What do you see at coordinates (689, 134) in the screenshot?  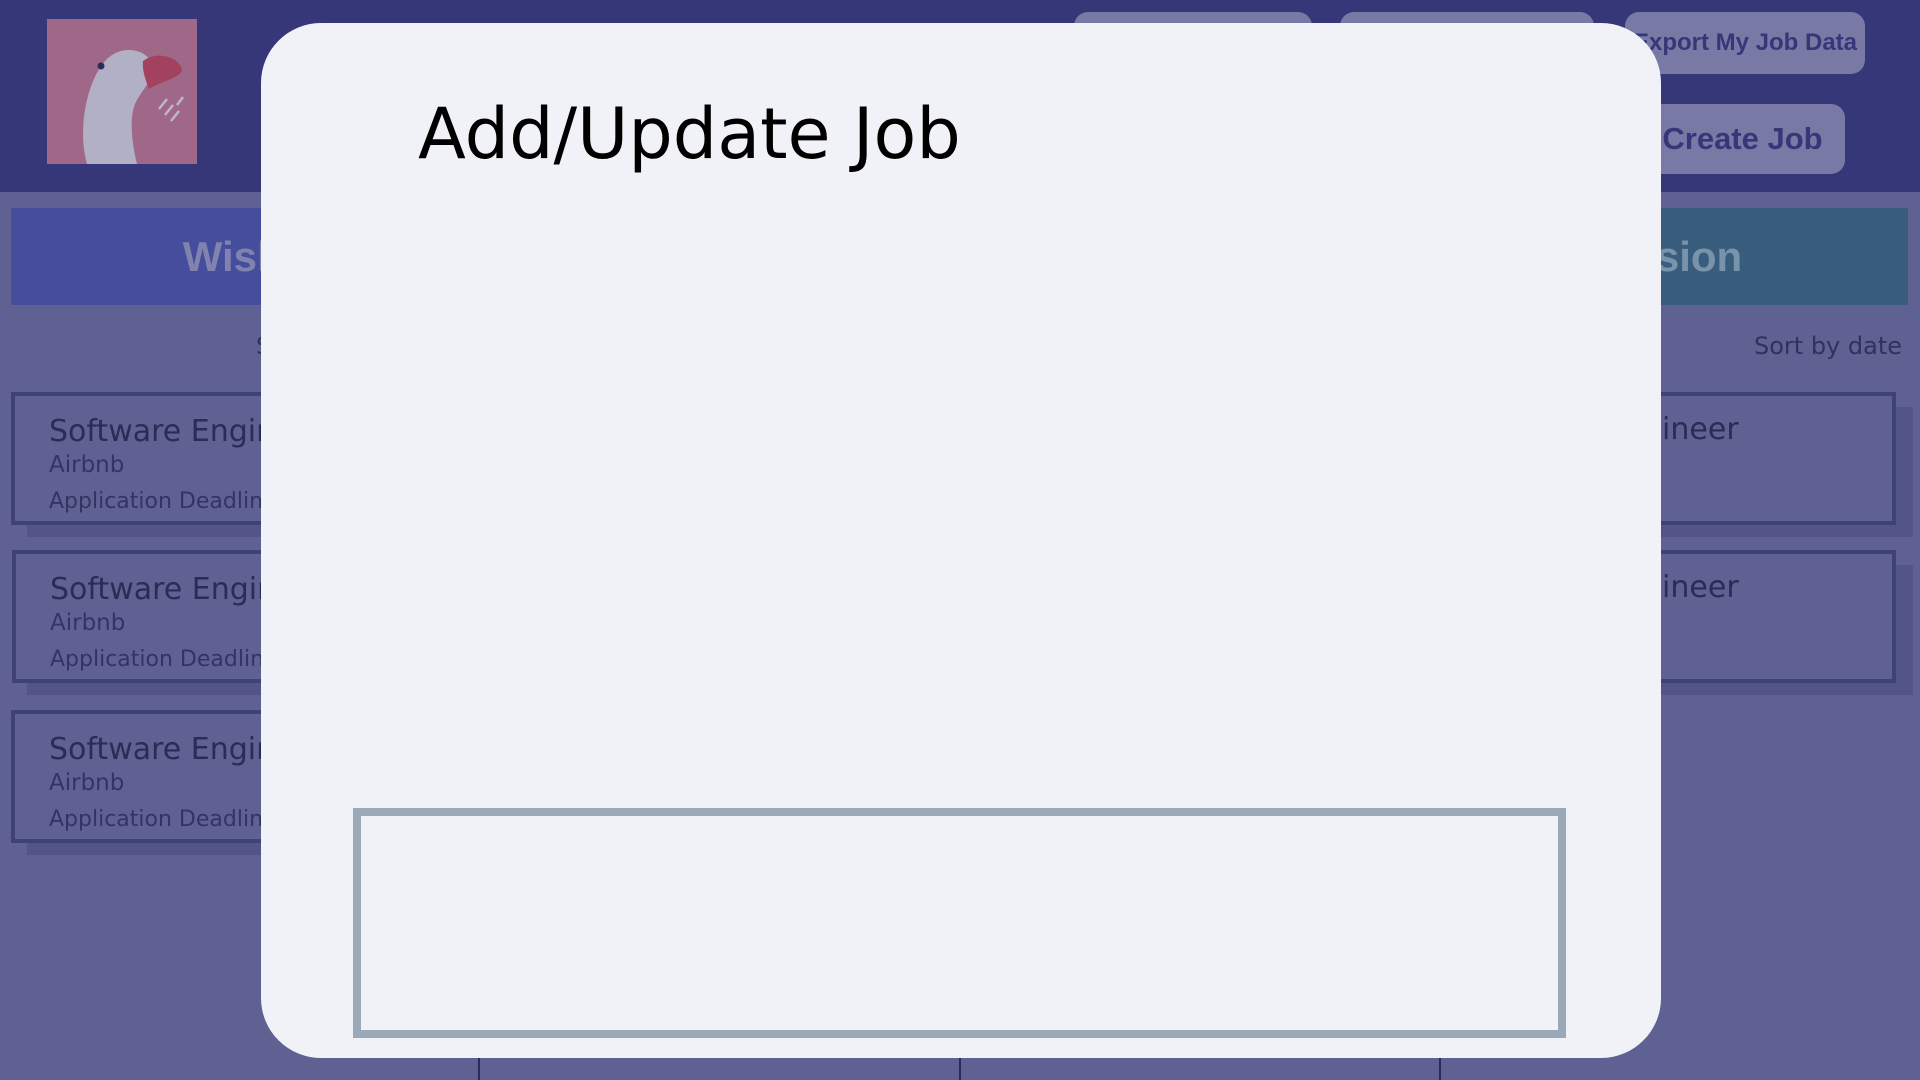 I see `modal-title: Add/Update Job` at bounding box center [689, 134].